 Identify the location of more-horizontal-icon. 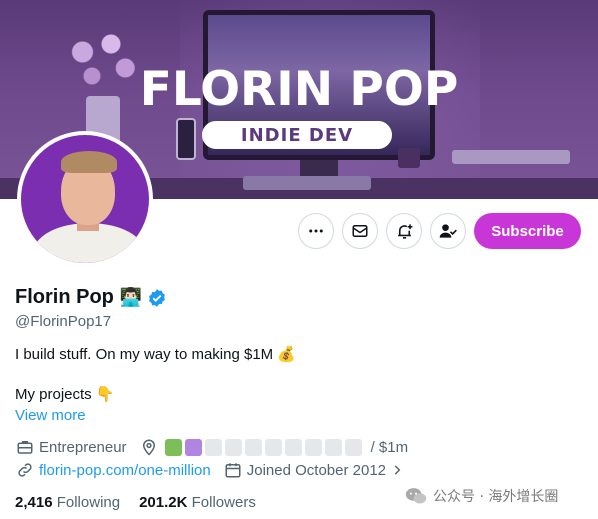
(316, 231).